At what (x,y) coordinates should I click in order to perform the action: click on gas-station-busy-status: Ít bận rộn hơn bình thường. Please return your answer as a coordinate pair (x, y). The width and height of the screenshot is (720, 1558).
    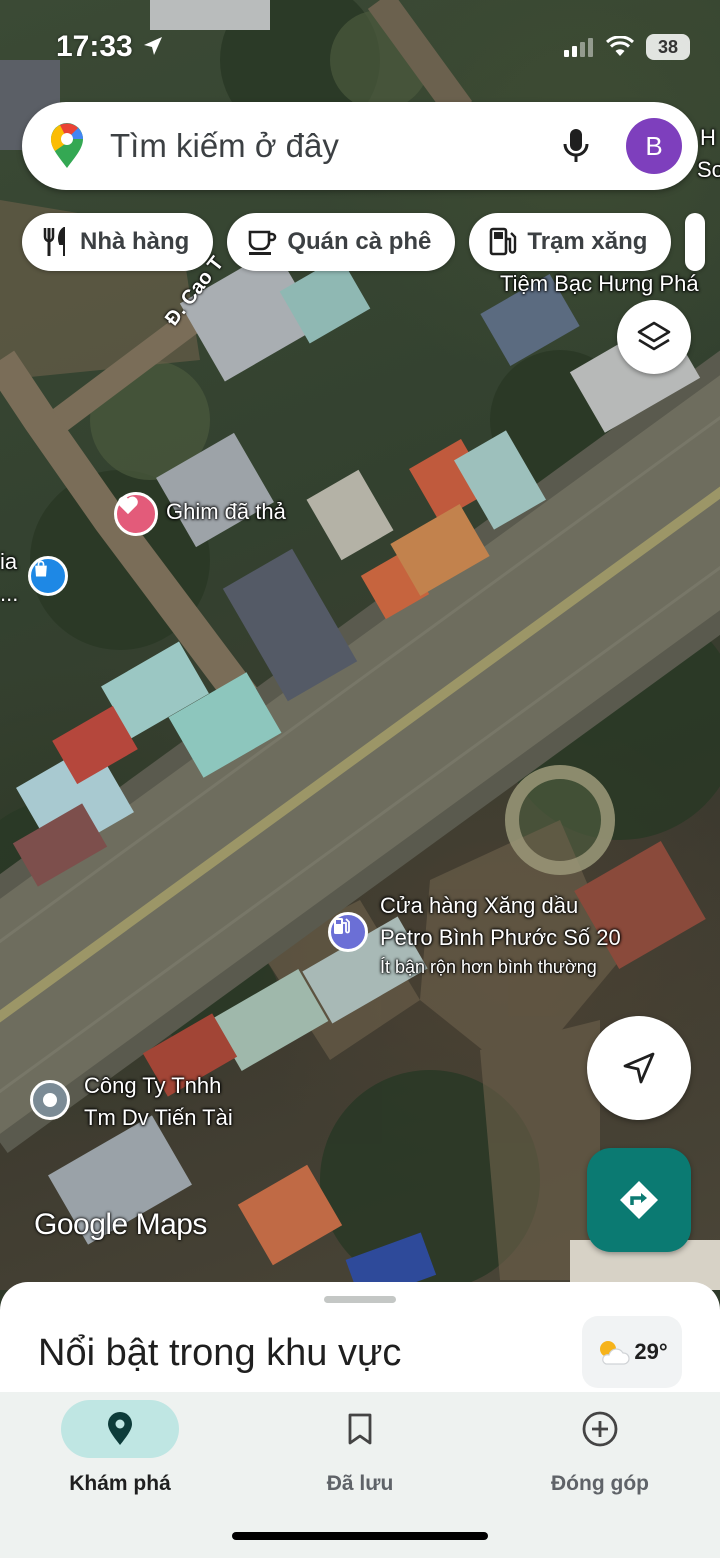
    Looking at the image, I should click on (488, 967).